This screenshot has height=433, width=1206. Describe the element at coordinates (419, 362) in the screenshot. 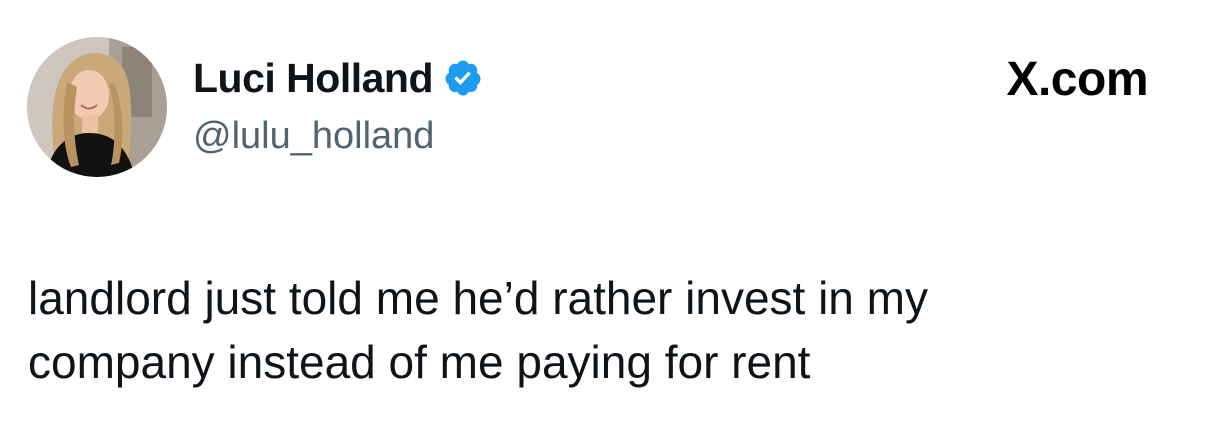

I see `tweet-text-line: company instead of me paying for rent` at that location.